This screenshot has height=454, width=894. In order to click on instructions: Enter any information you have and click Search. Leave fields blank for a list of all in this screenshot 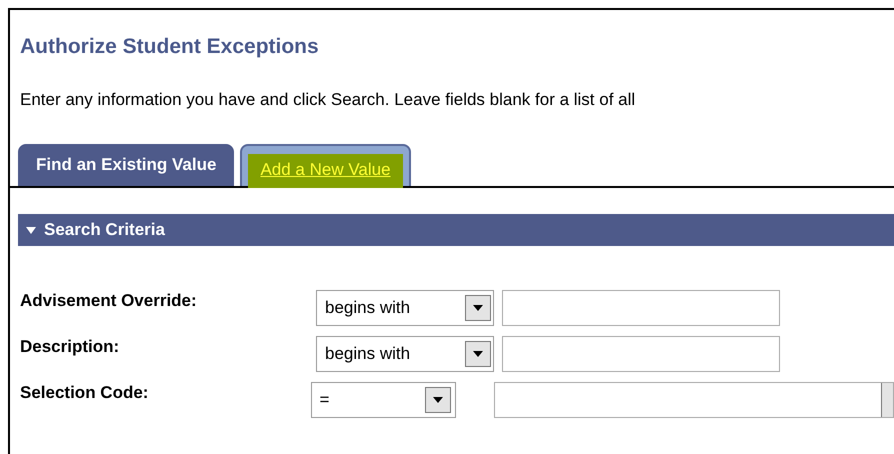, I will do `click(328, 100)`.